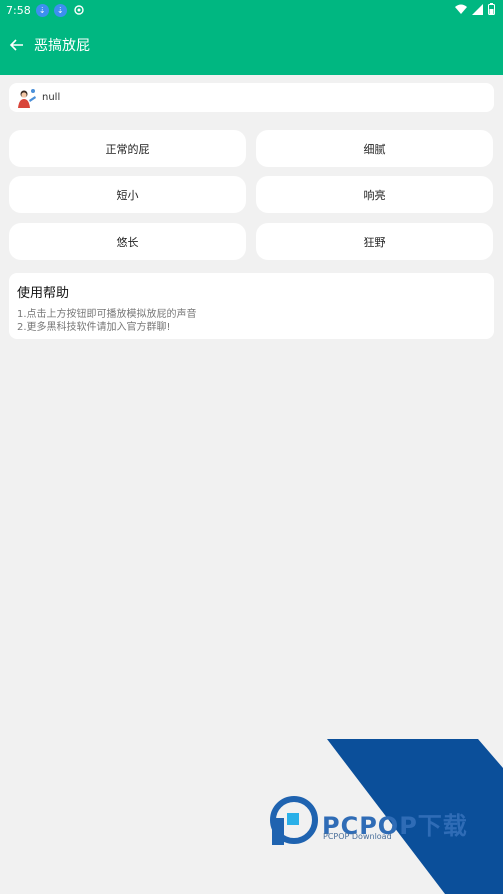  What do you see at coordinates (60, 10) in the screenshot?
I see `download-icon: ⇣` at bounding box center [60, 10].